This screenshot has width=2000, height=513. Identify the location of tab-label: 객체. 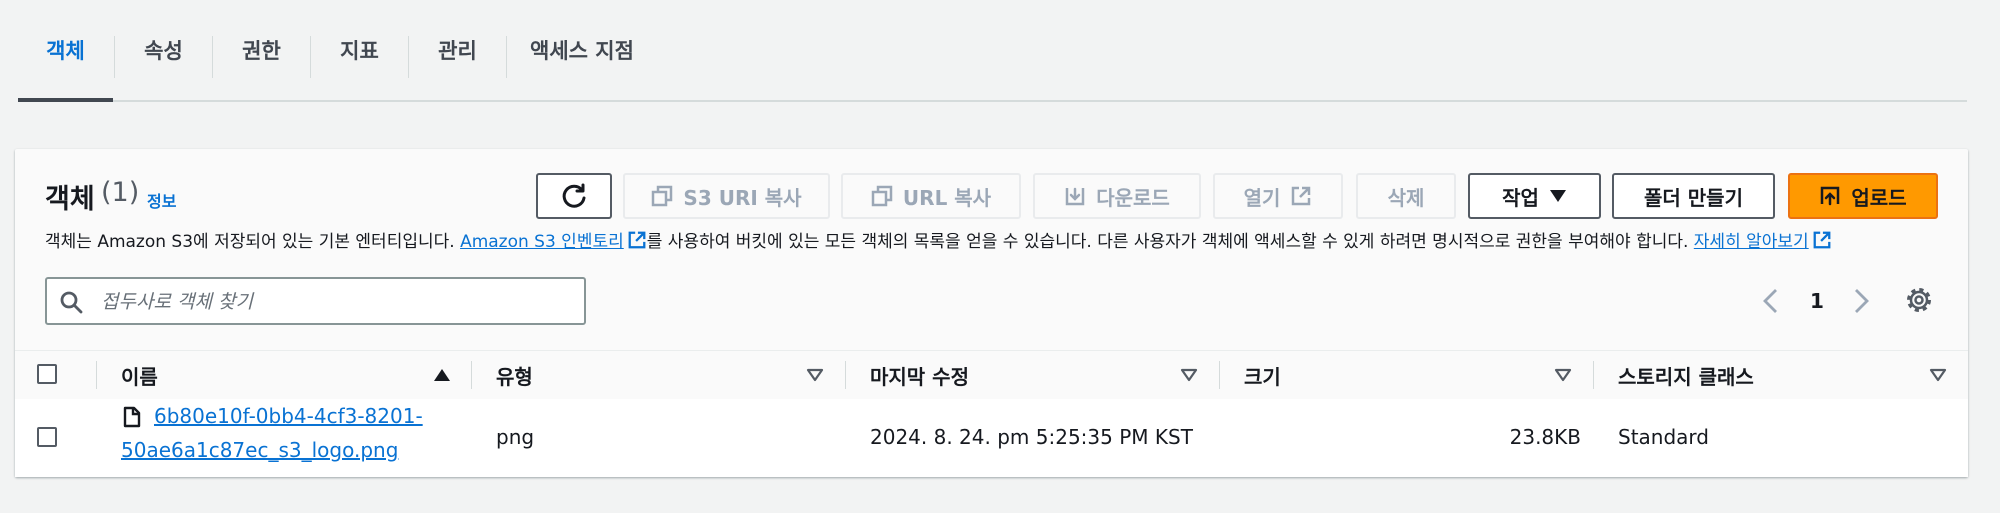
(65, 51).